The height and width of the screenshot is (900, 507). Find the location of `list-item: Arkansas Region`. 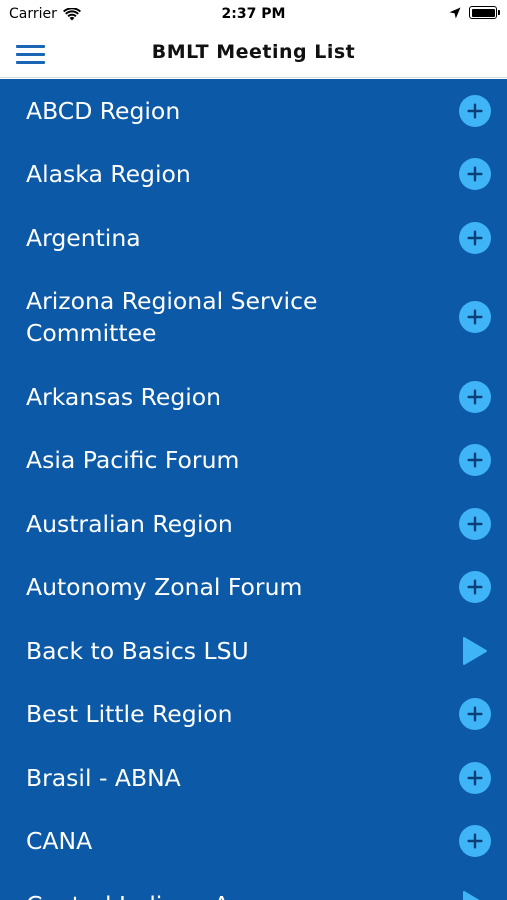

list-item: Arkansas Region is located at coordinates (253, 397).